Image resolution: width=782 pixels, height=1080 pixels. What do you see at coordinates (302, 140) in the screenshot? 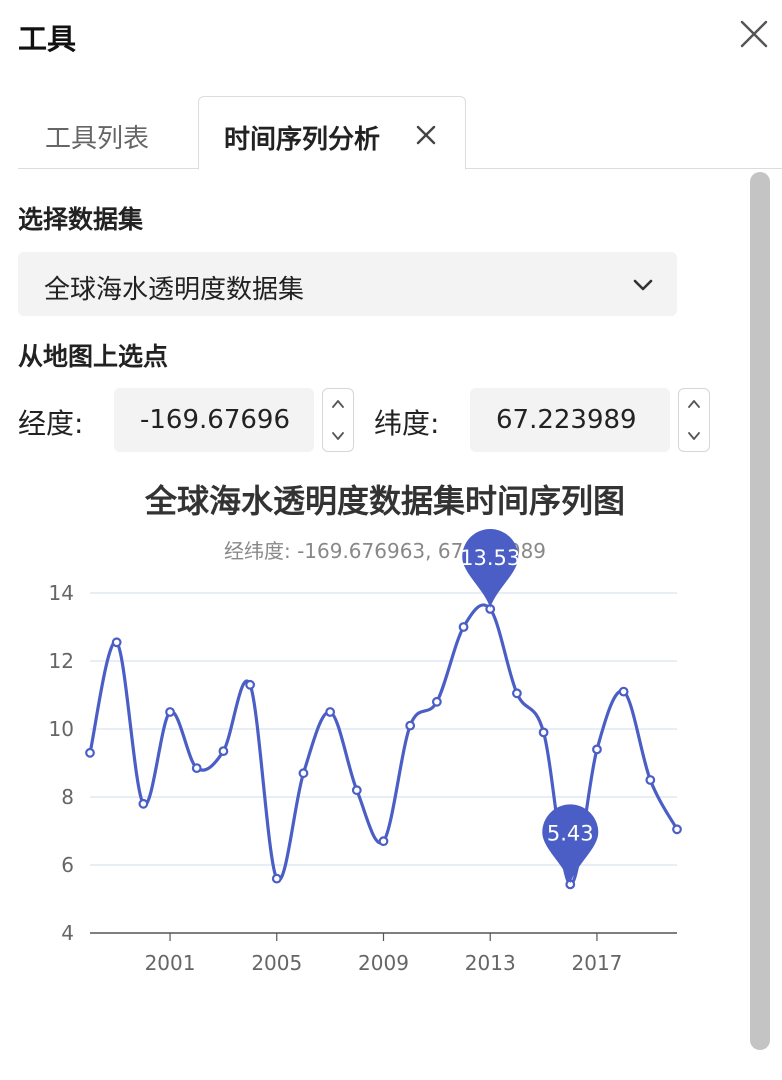
I see `tab-time-series-label: 时间序列分析` at bounding box center [302, 140].